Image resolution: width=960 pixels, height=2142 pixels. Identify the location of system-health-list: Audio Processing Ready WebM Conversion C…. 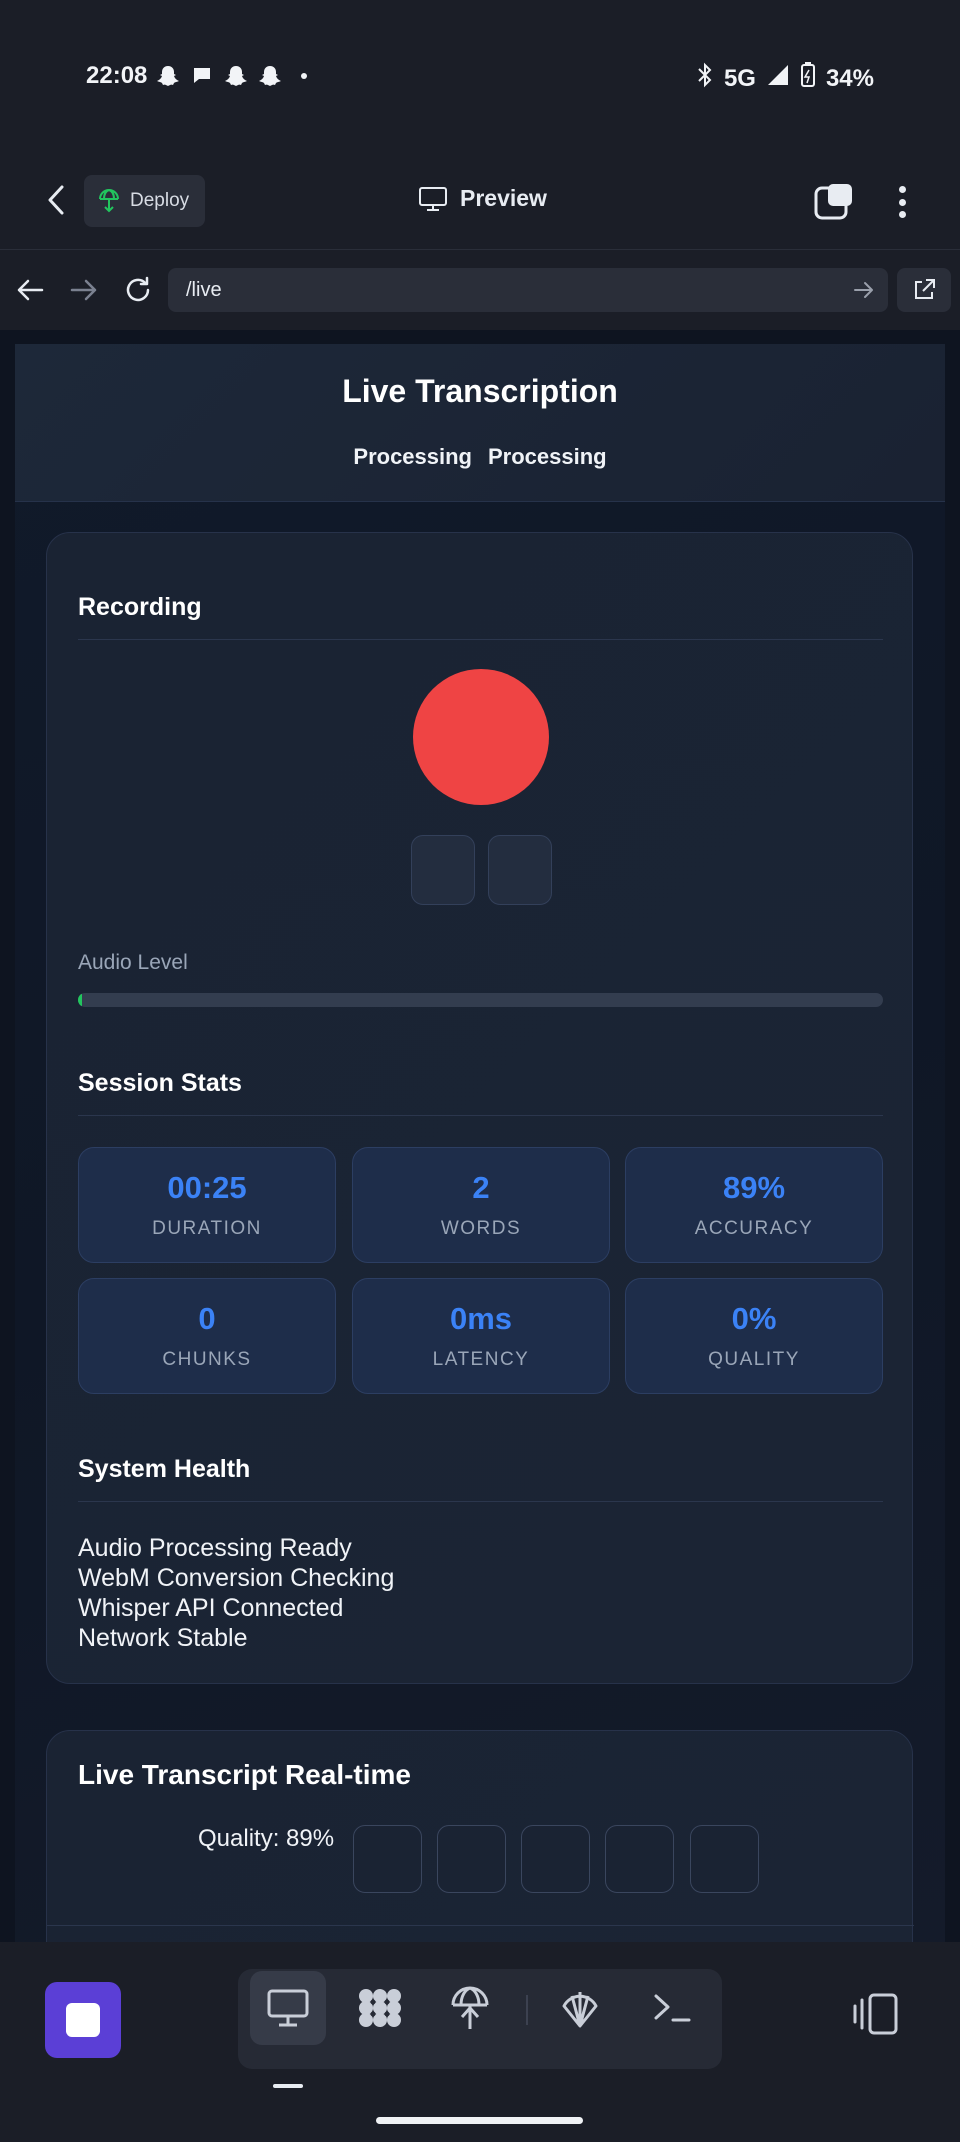
(236, 1593).